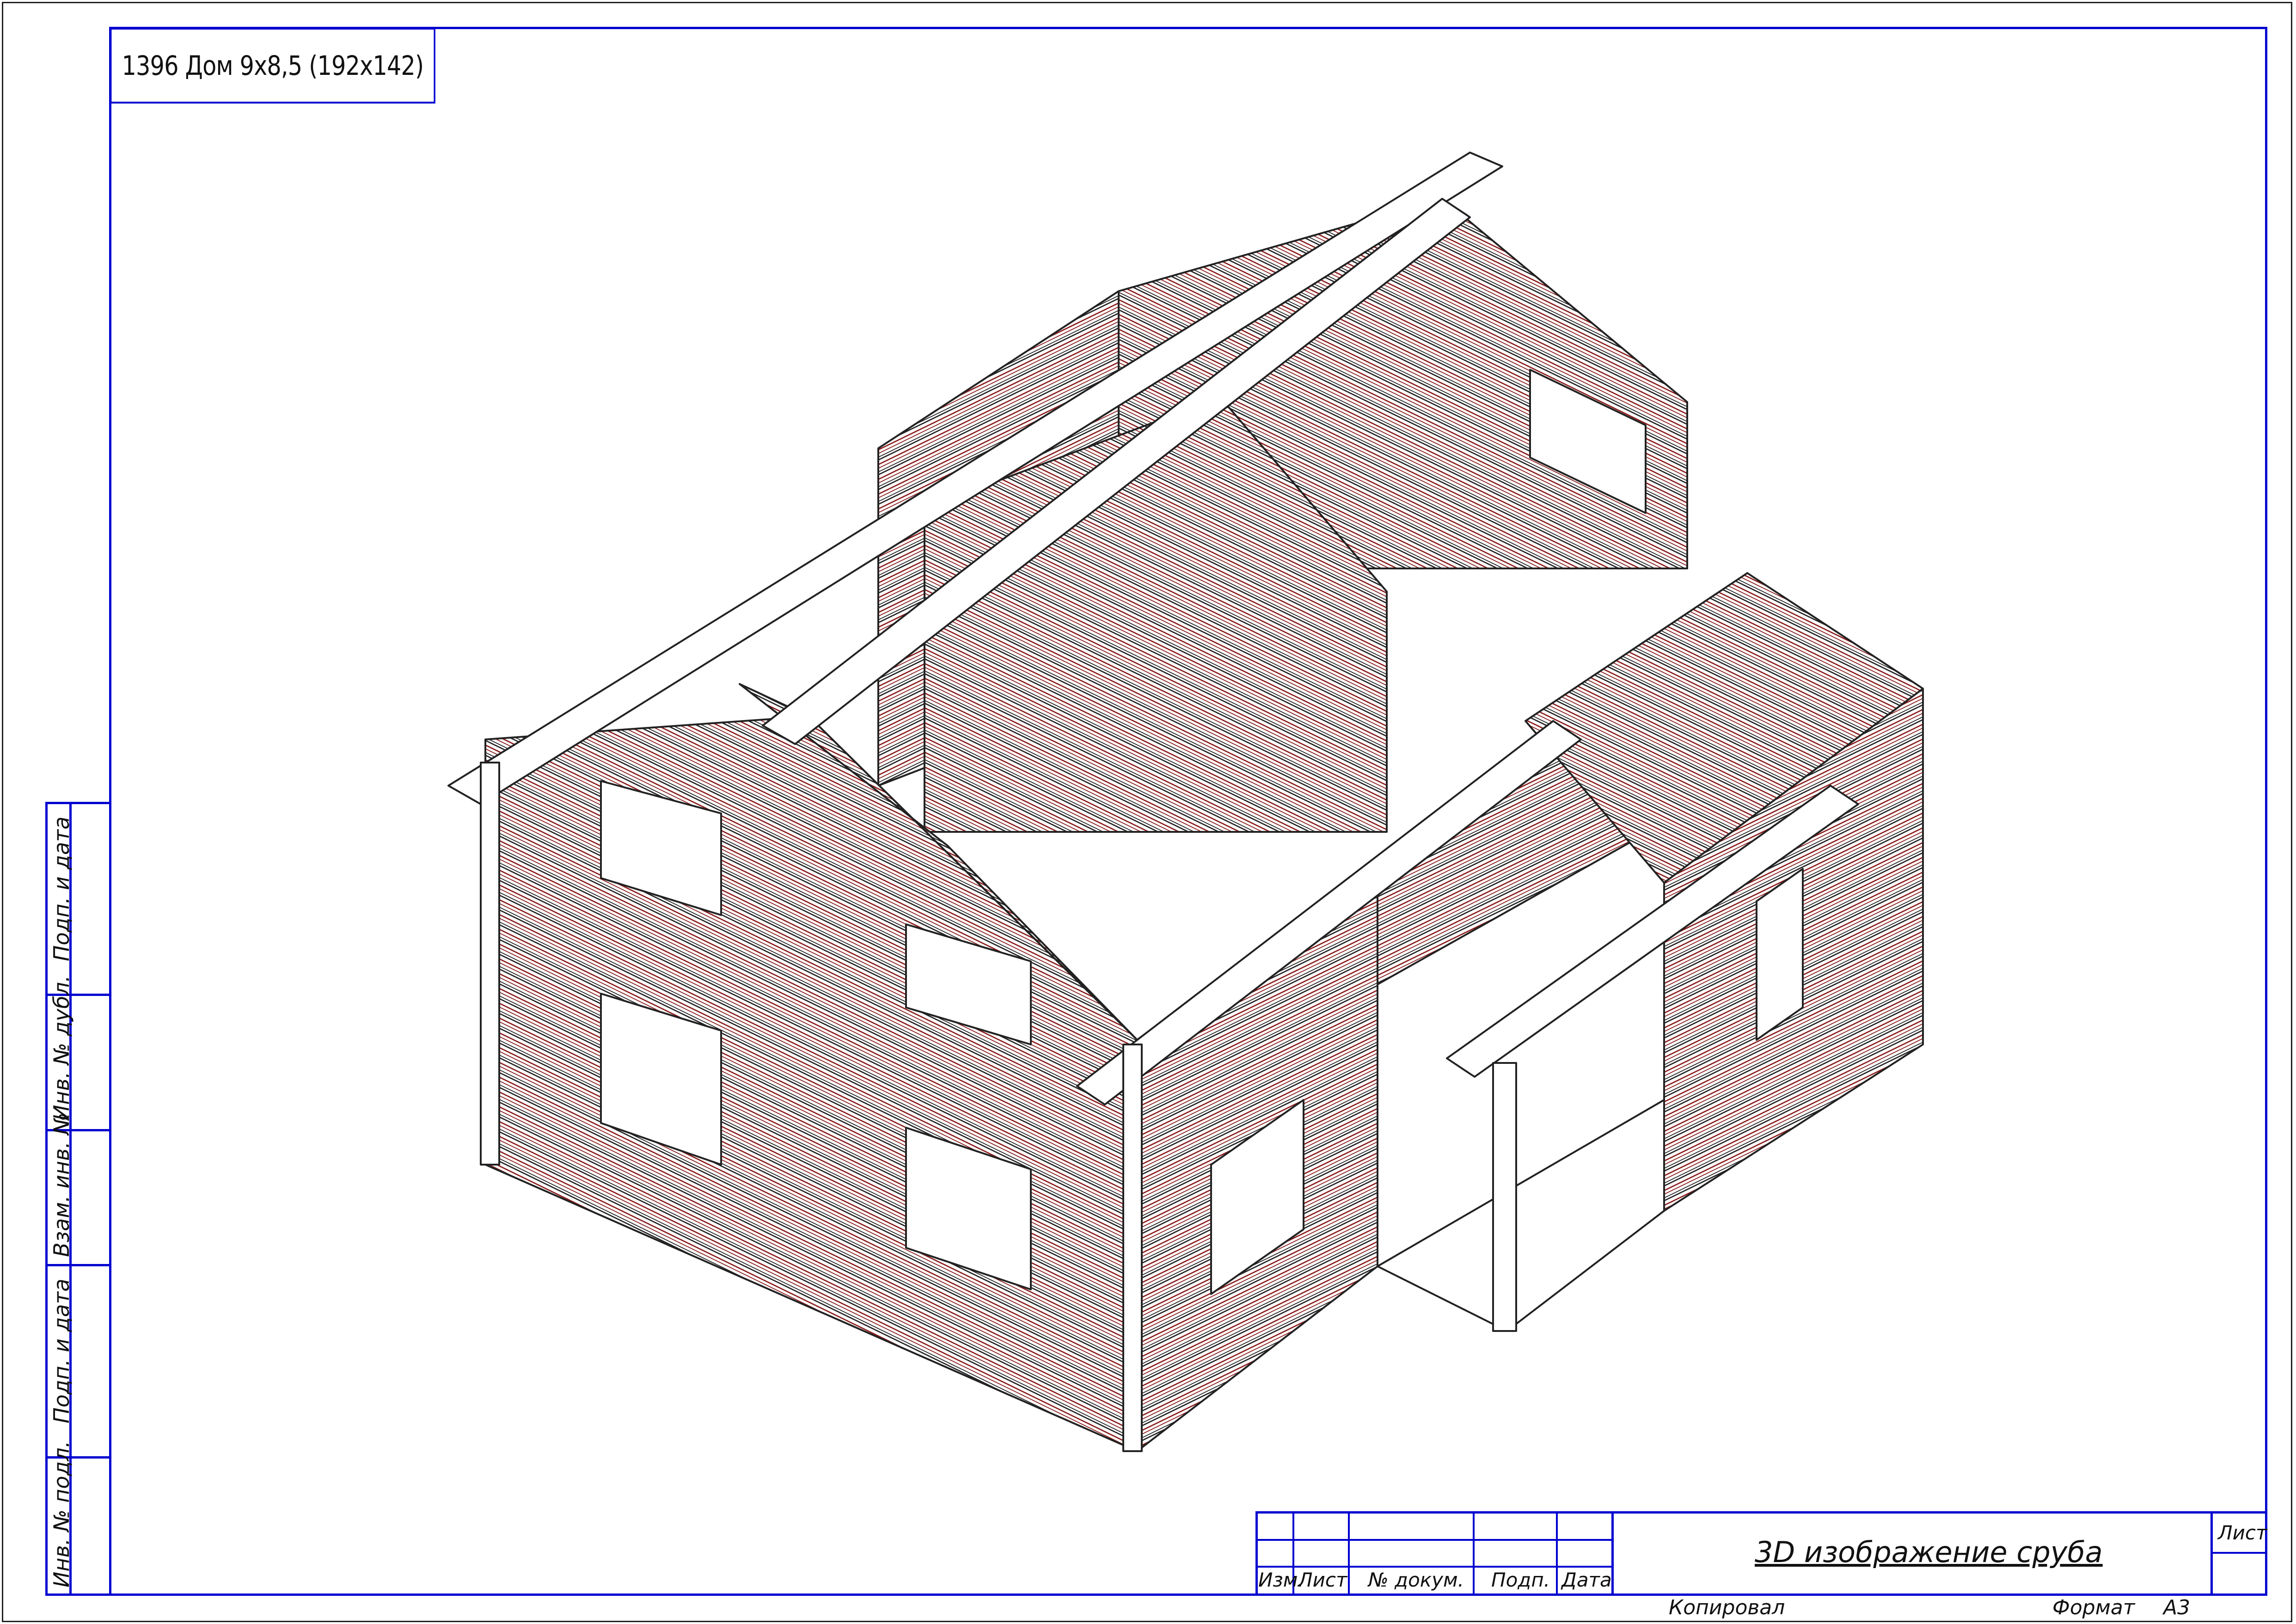 The width and height of the screenshot is (2296, 1624). I want to click on left-corner-post, so click(490, 964).